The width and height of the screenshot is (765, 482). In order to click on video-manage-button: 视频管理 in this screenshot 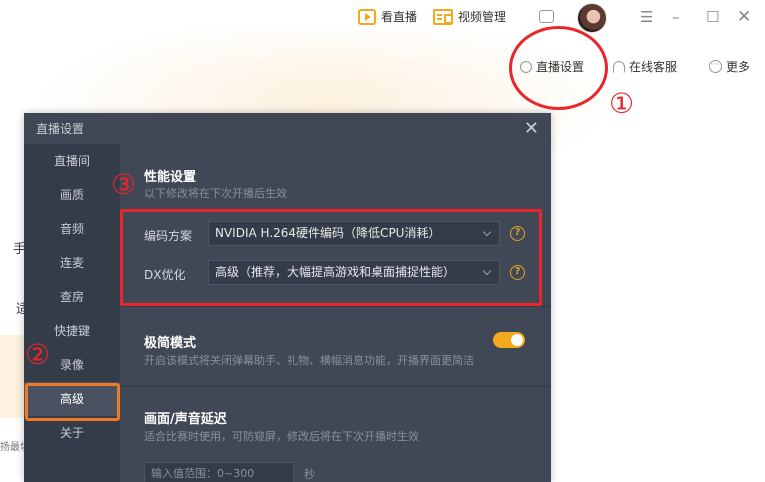, I will do `click(469, 16)`.